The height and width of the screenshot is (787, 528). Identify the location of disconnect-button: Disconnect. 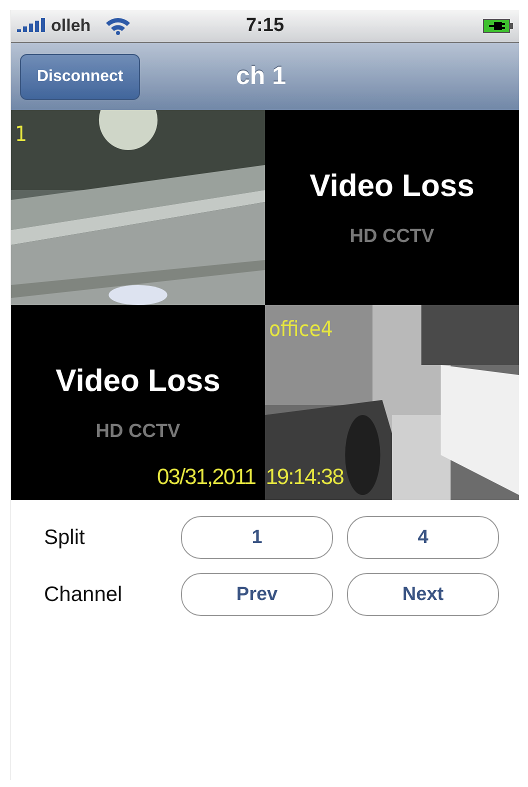
(80, 77).